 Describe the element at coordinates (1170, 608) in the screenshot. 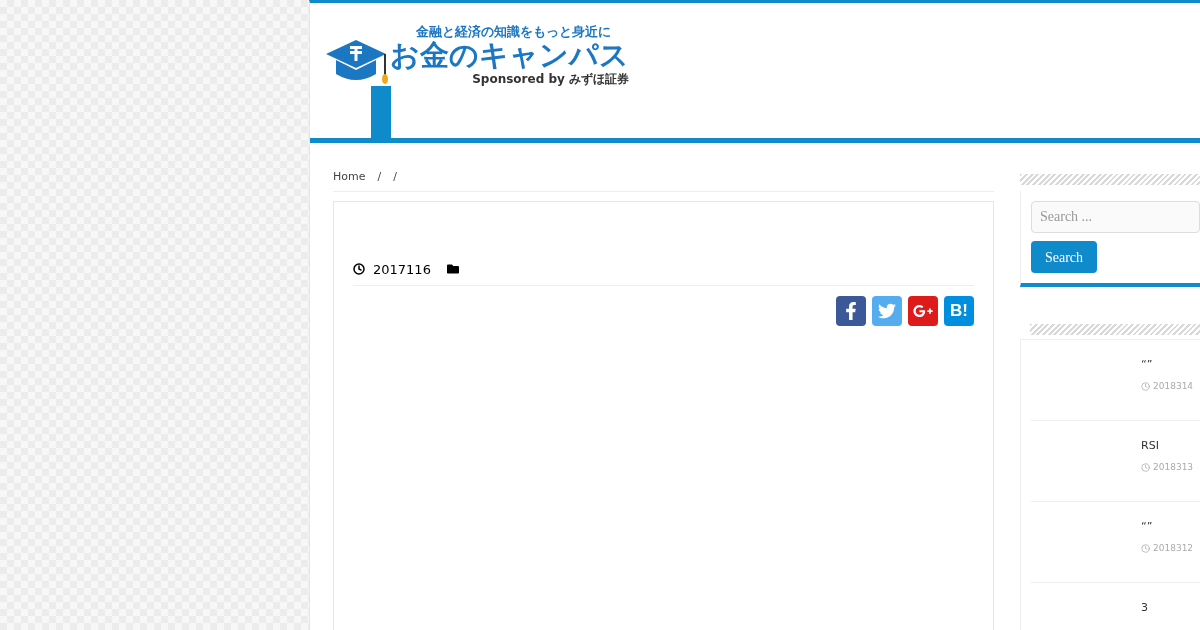

I see `recent-post-title: 3` at that location.